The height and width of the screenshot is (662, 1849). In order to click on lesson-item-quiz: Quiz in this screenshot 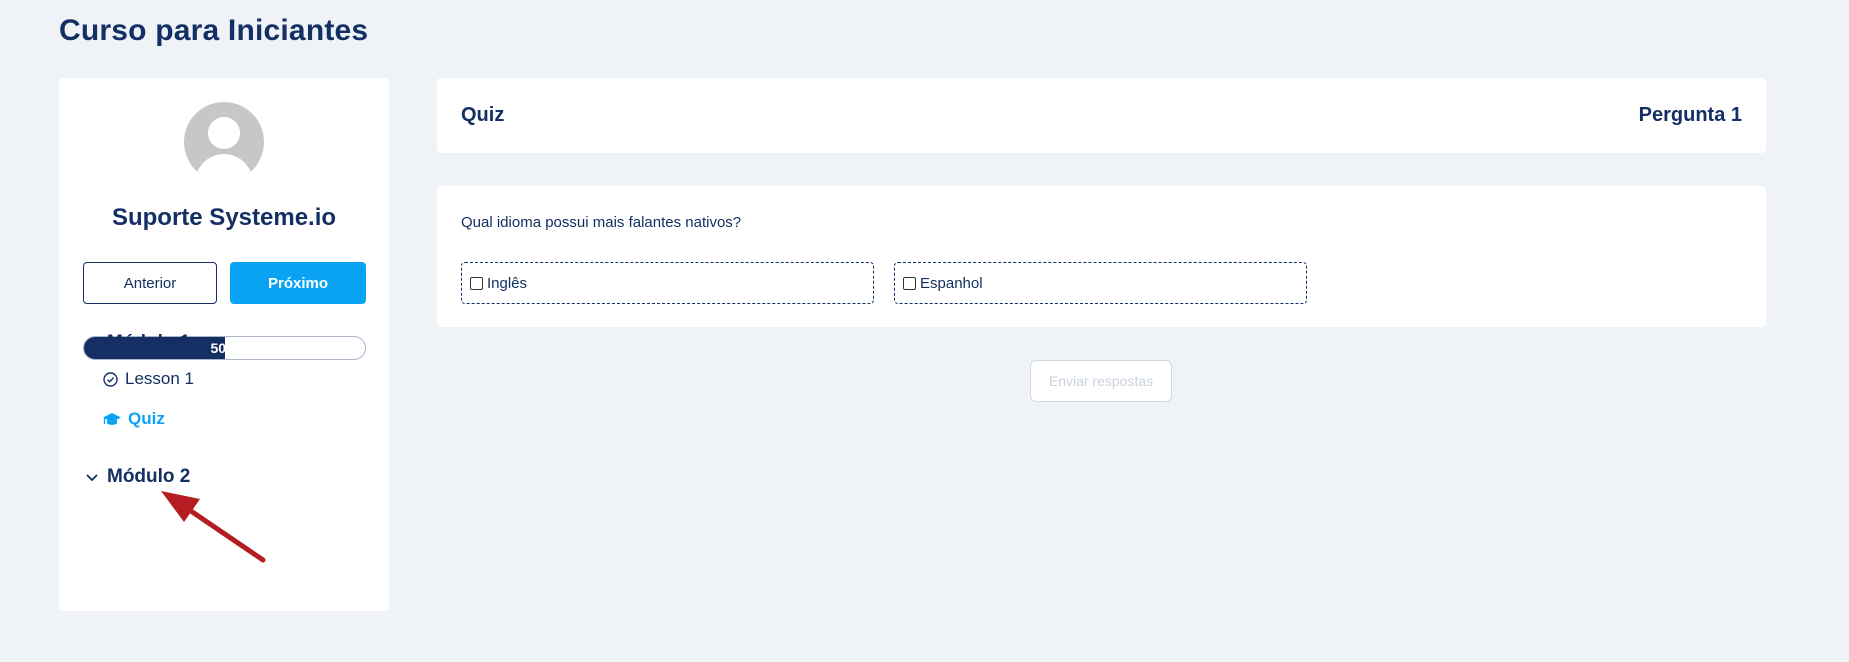, I will do `click(133, 419)`.